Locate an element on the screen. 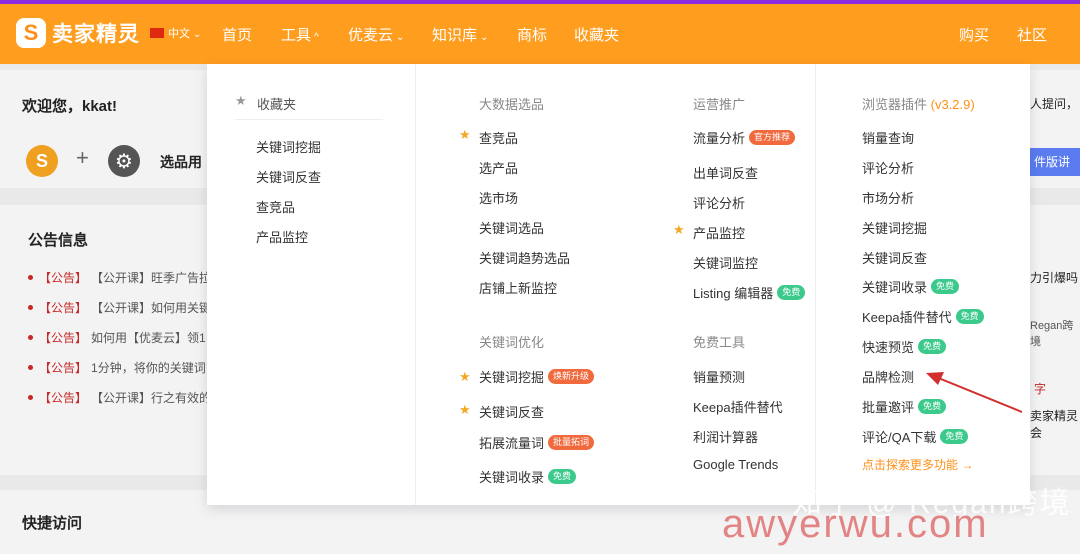 The width and height of the screenshot is (1080, 554). annotation-arrow is located at coordinates (974, 392).